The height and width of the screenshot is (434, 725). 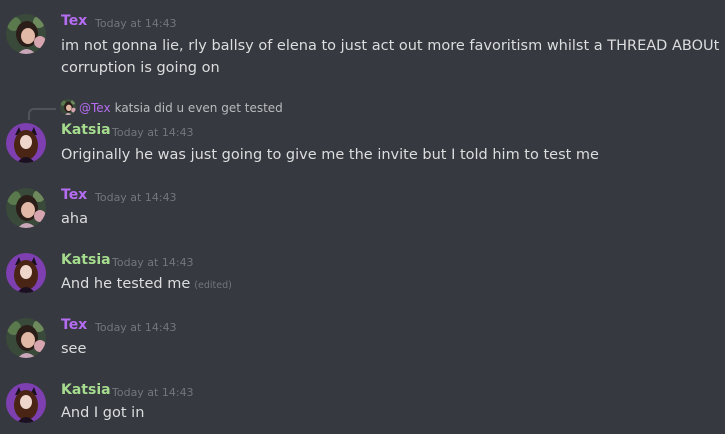 What do you see at coordinates (74, 349) in the screenshot?
I see `message-content: see` at bounding box center [74, 349].